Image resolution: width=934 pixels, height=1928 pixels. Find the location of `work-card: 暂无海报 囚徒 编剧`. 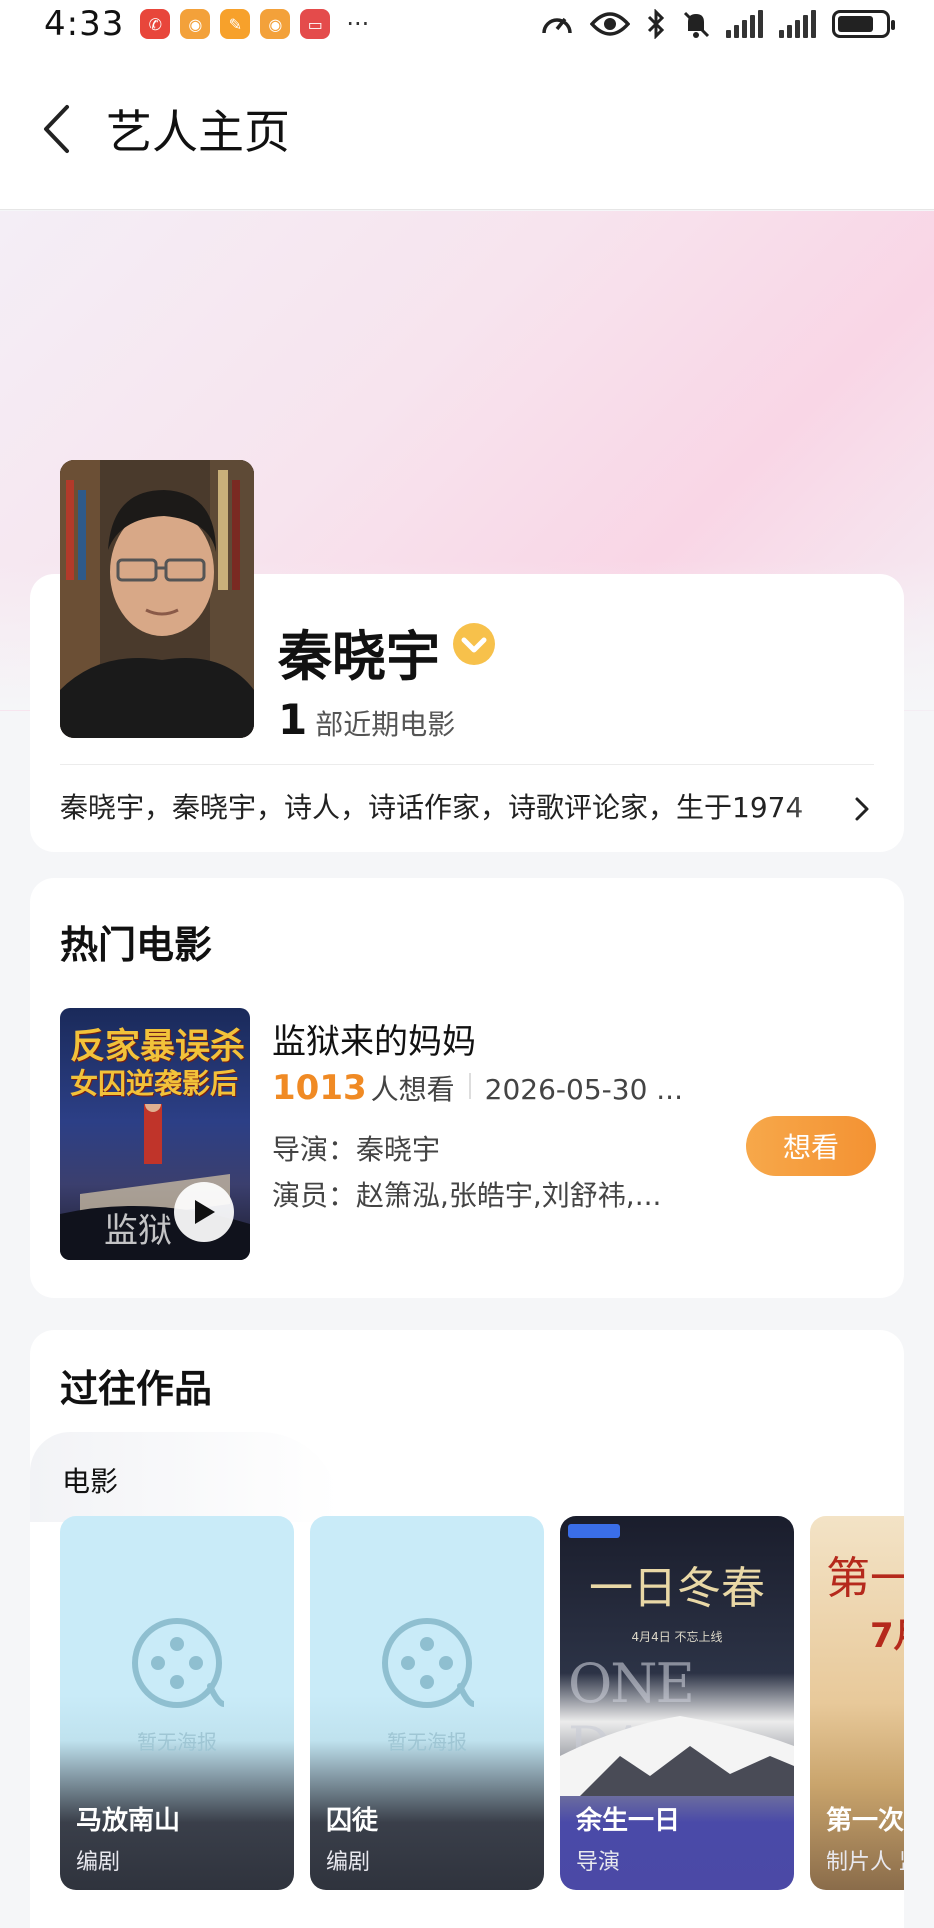

work-card: 暂无海报 囚徒 编剧 is located at coordinates (427, 1703).